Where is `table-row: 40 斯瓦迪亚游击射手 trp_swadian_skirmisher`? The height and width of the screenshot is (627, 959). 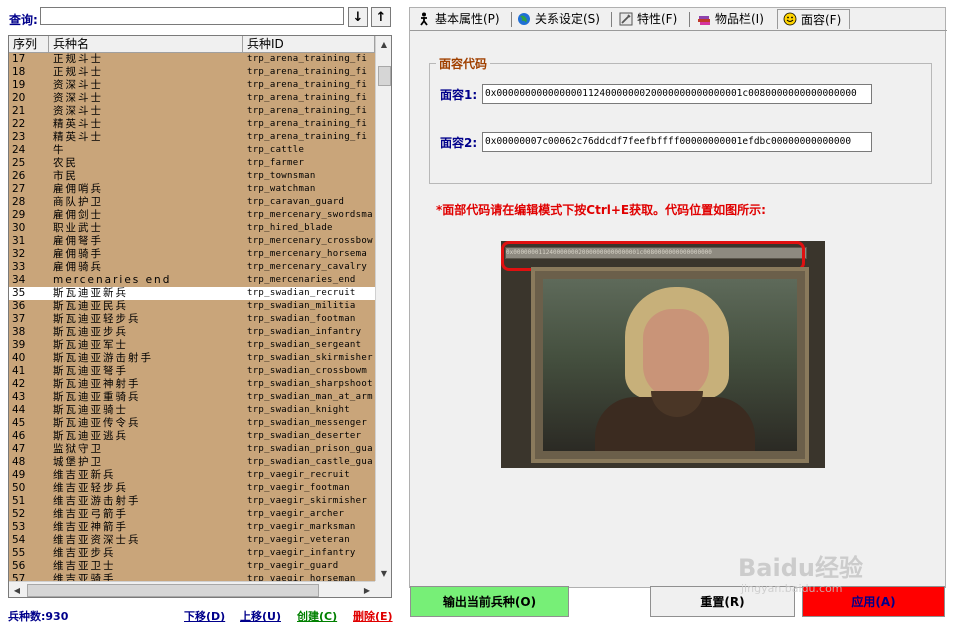 table-row: 40 斯瓦迪亚游击射手 trp_swadian_skirmisher is located at coordinates (192, 358).